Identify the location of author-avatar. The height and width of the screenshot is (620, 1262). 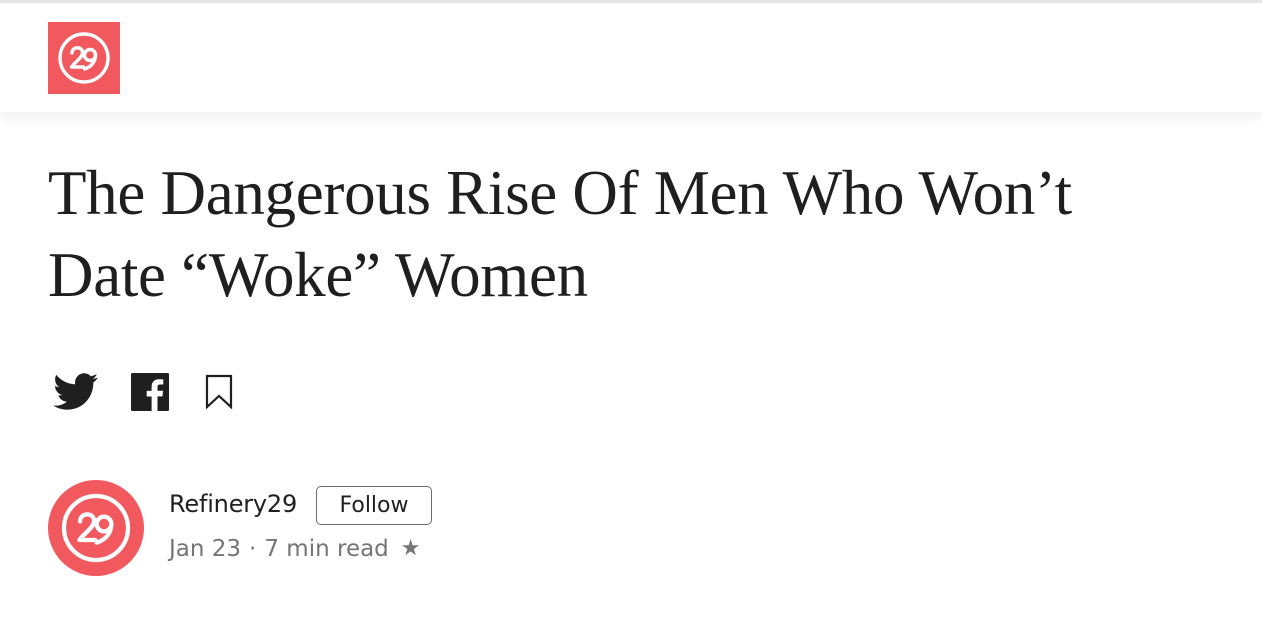
(96, 528).